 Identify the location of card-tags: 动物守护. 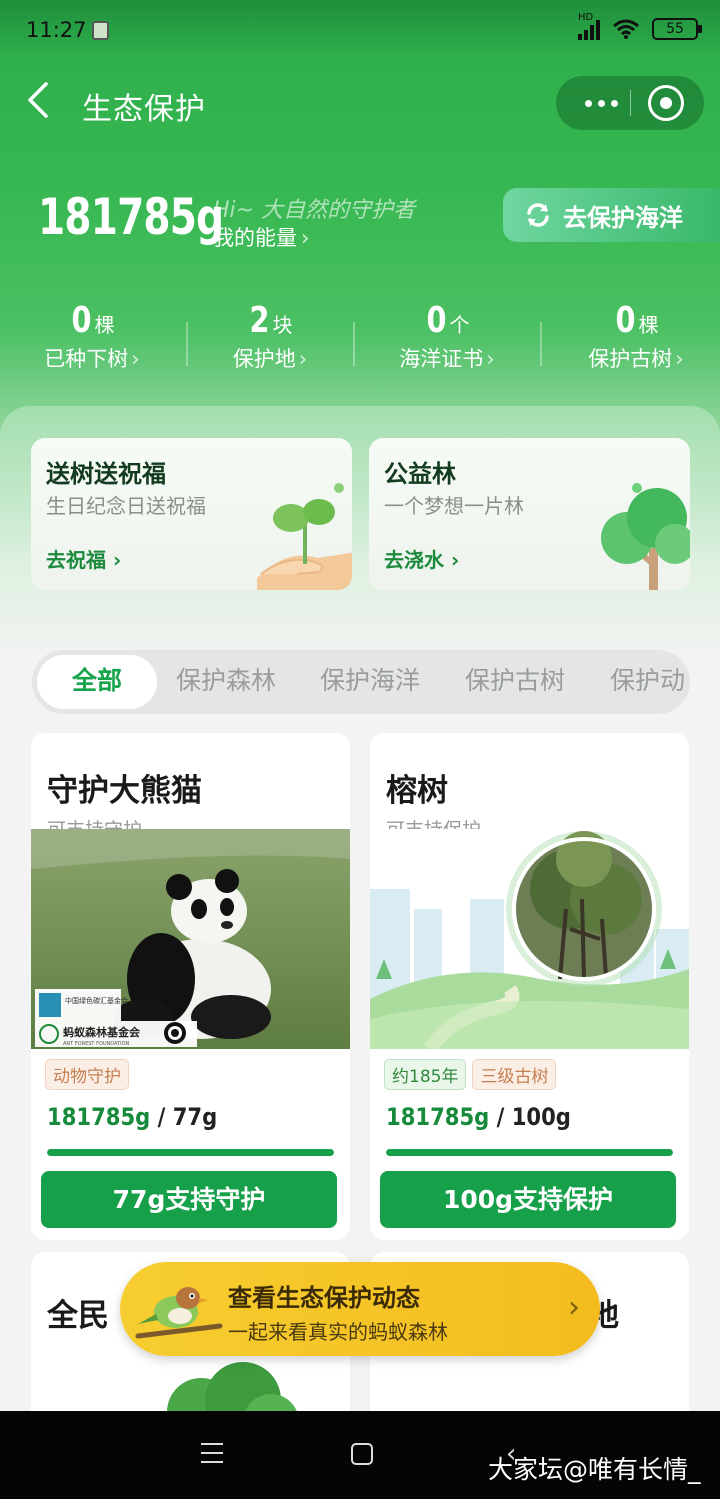
(90, 1074).